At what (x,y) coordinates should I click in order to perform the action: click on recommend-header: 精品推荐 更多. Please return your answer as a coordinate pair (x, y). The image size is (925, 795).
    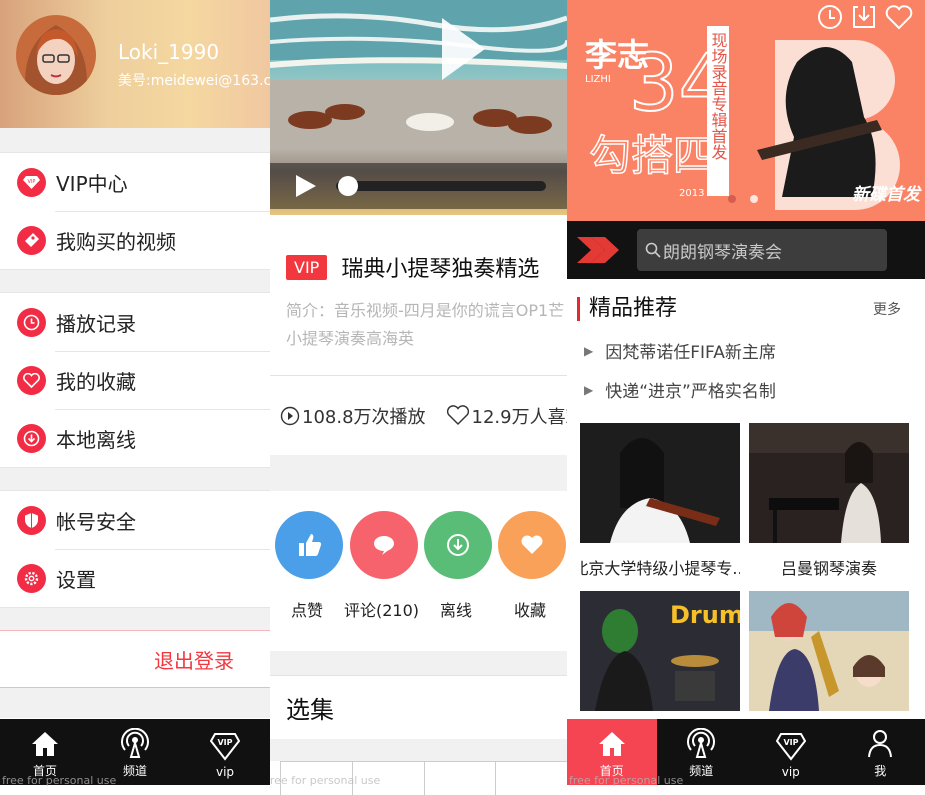
    Looking at the image, I should click on (746, 300).